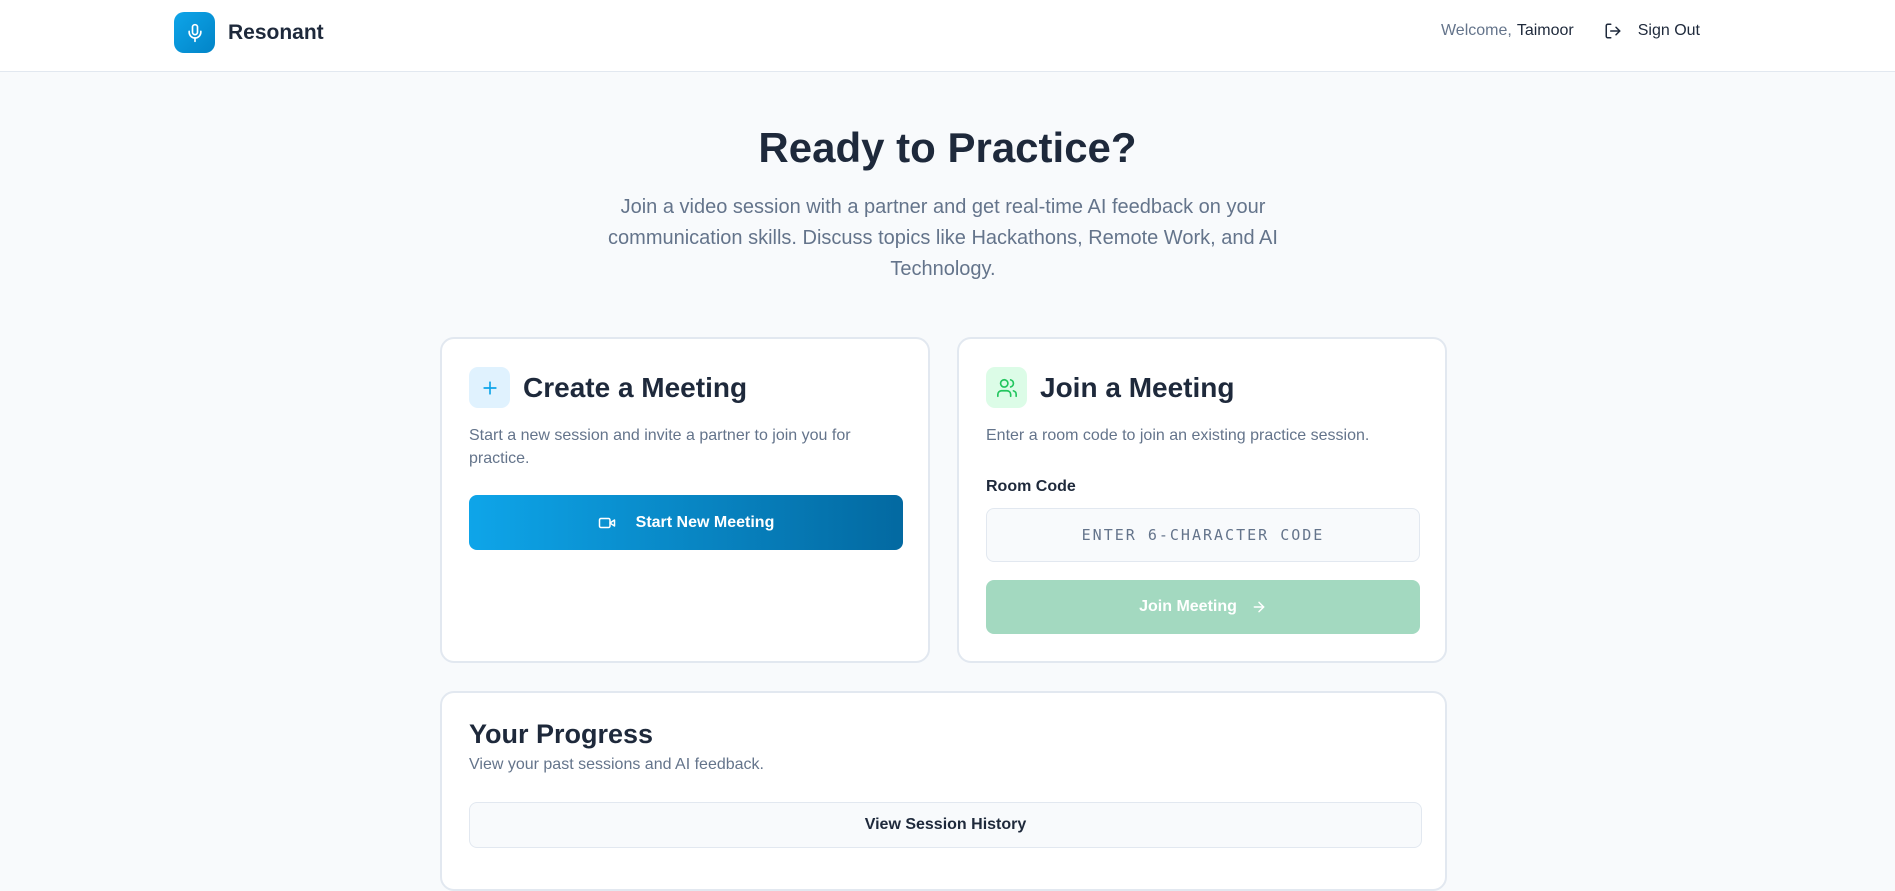  What do you see at coordinates (1006, 387) in the screenshot?
I see `users-icon` at bounding box center [1006, 387].